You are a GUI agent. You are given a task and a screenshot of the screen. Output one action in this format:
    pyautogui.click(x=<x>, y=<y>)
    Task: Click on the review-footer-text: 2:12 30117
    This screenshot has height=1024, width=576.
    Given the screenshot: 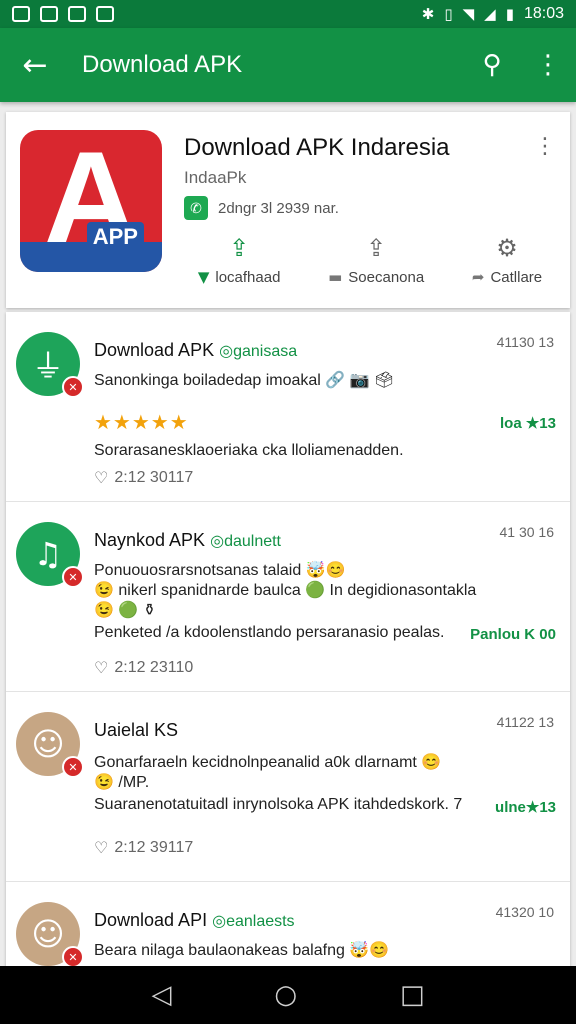 What is the action you would take?
    pyautogui.click(x=154, y=477)
    